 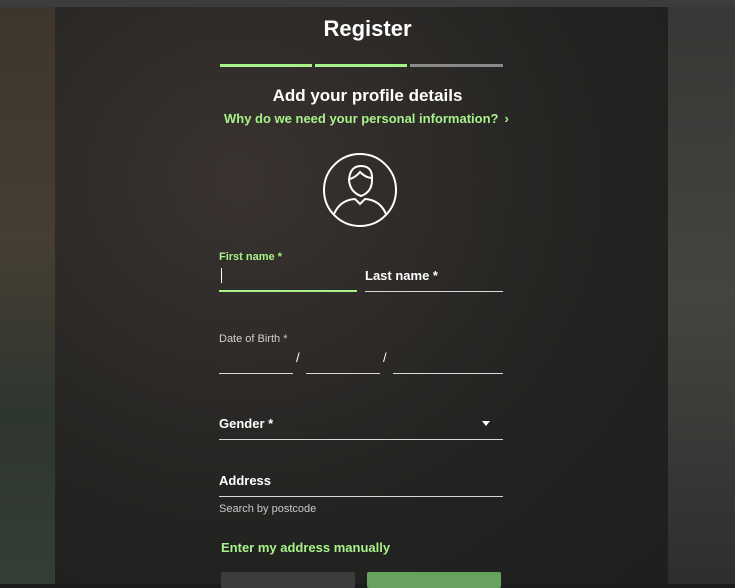 What do you see at coordinates (253, 339) in the screenshot?
I see `dob-label: Date of Birth *` at bounding box center [253, 339].